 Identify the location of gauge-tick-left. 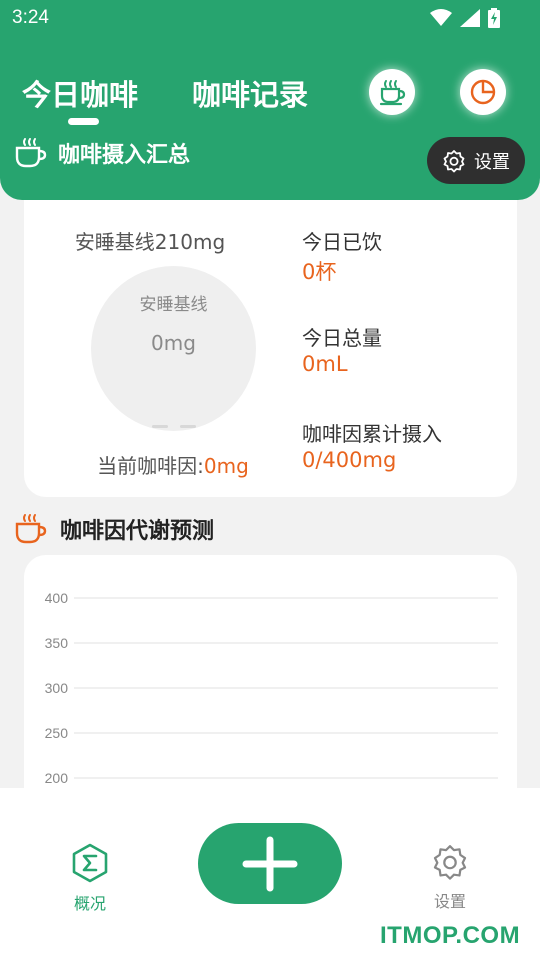
(160, 426).